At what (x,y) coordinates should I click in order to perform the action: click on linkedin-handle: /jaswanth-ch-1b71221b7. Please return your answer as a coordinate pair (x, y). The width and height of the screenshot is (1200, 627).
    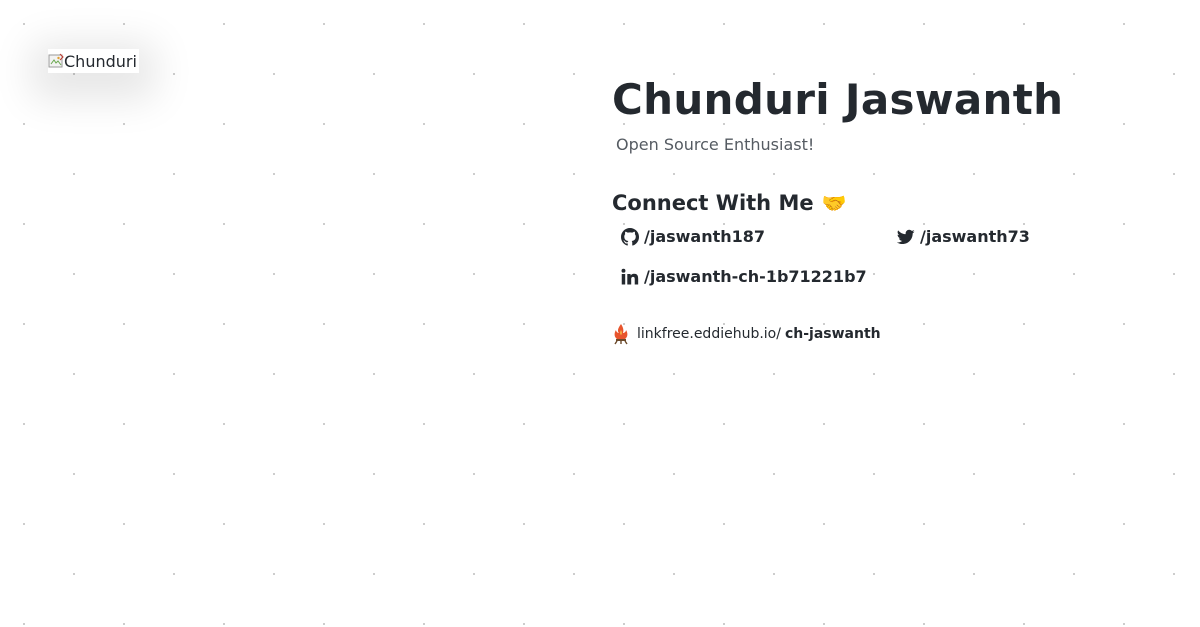
    Looking at the image, I should click on (755, 276).